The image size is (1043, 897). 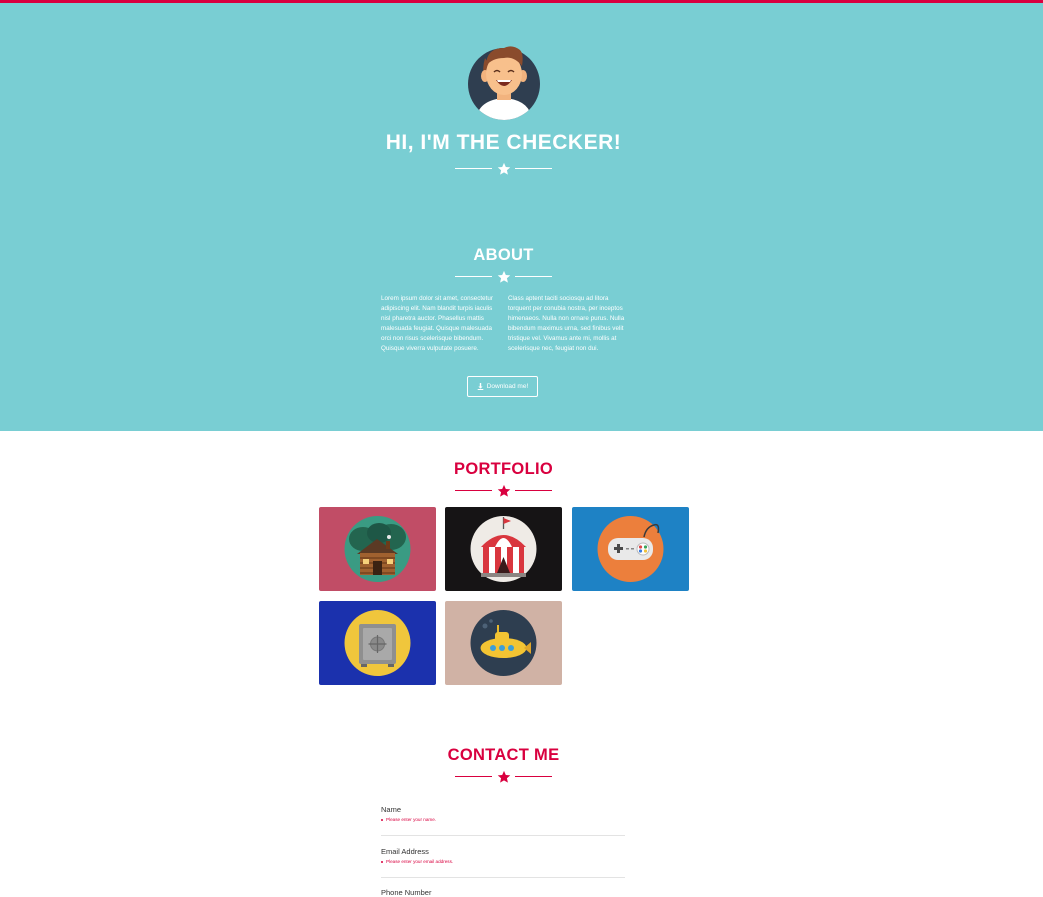 I want to click on name-label: Name, so click(x=391, y=809).